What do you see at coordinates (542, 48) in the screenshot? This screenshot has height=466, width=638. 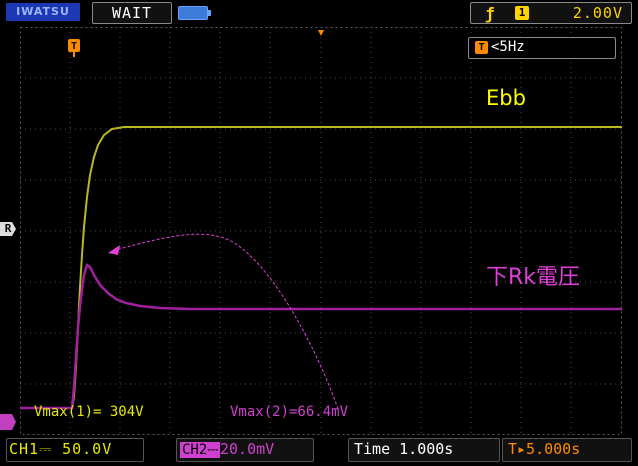 I see `trigger-frequency-box: T <5Hz` at bounding box center [542, 48].